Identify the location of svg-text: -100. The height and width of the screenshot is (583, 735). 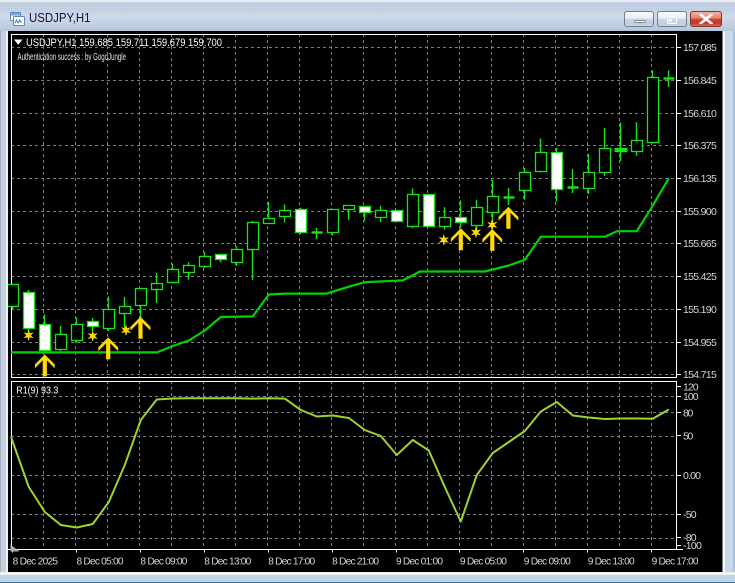
(692, 546).